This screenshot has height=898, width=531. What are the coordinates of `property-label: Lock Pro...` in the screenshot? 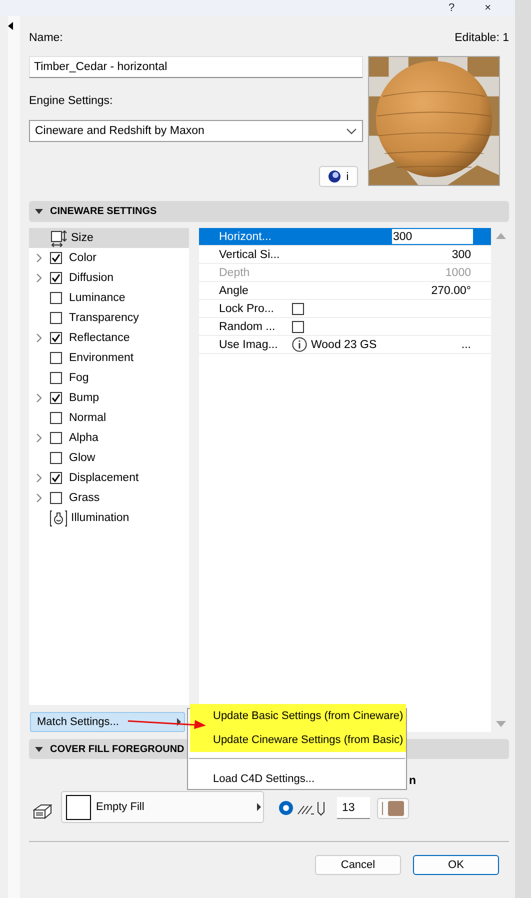 It's located at (247, 308).